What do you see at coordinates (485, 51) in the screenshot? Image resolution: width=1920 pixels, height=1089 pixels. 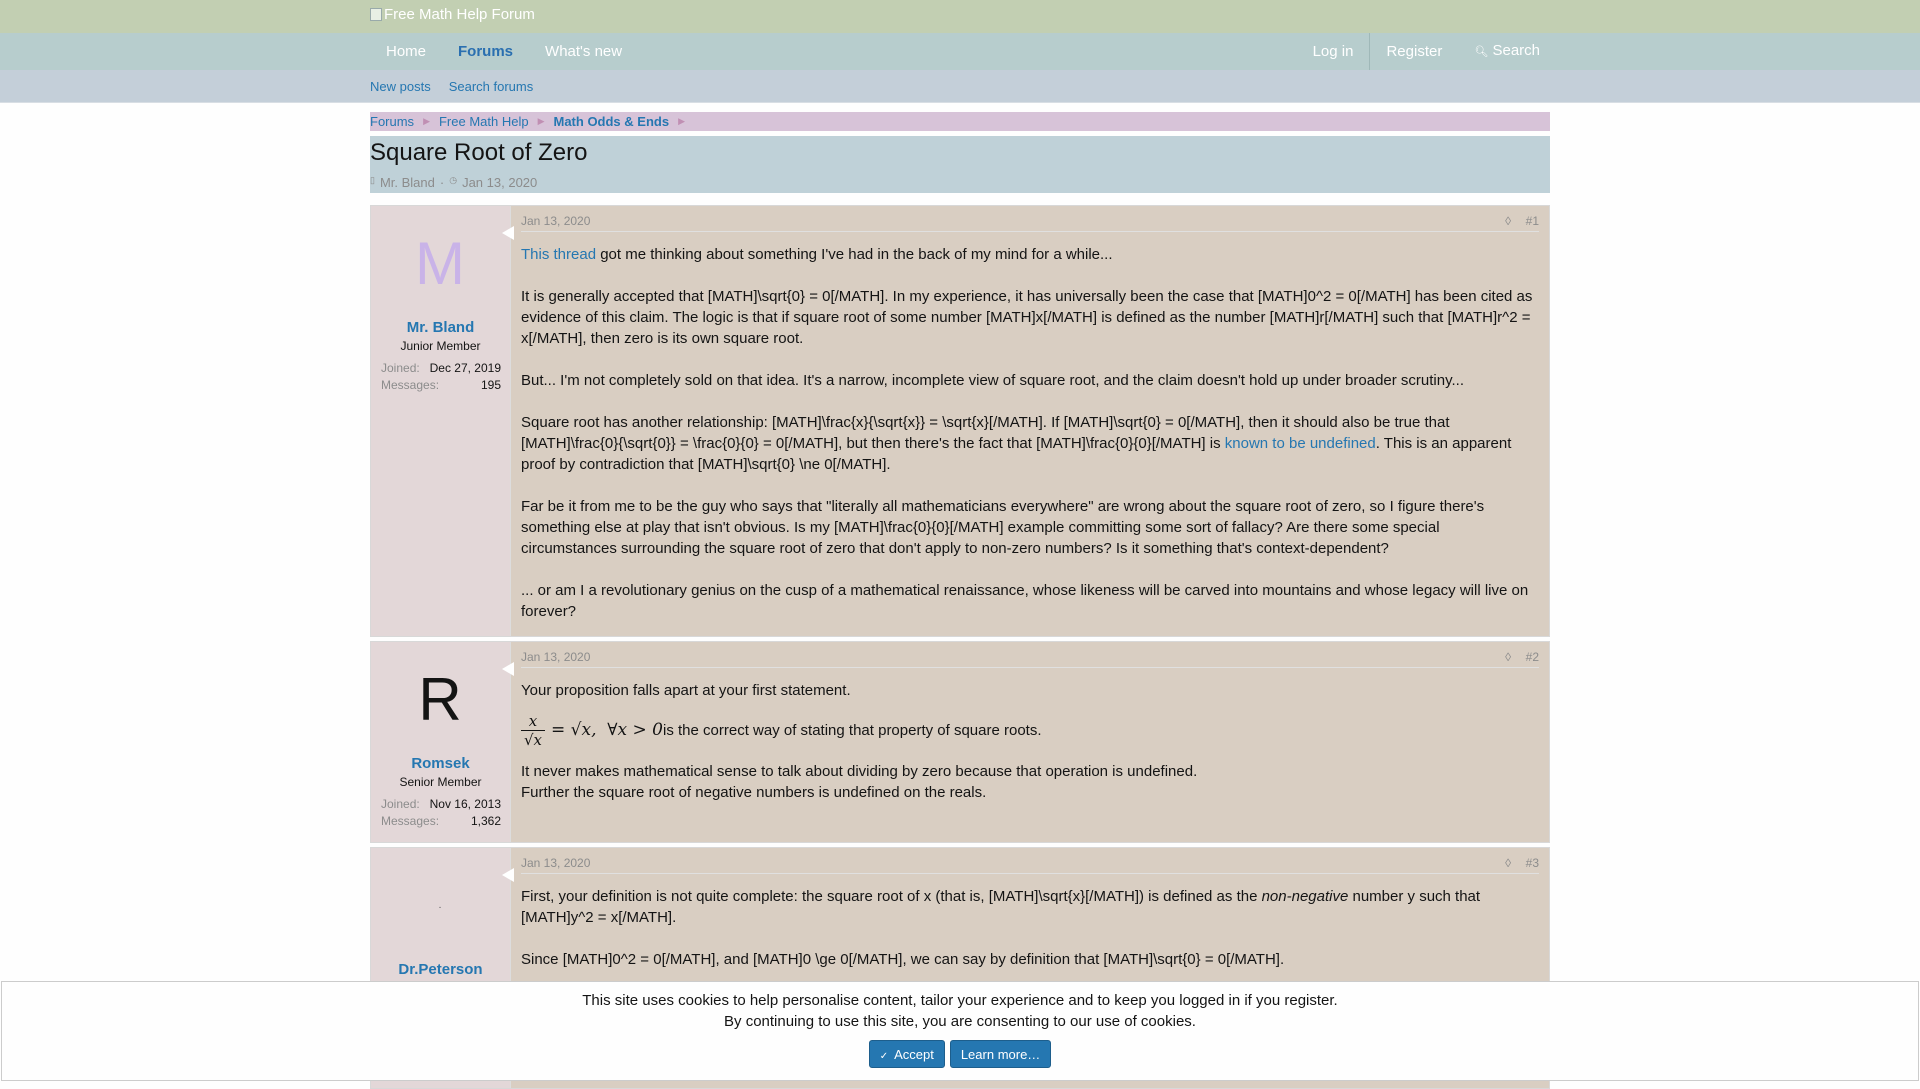 I see `tab-forums: Forums` at bounding box center [485, 51].